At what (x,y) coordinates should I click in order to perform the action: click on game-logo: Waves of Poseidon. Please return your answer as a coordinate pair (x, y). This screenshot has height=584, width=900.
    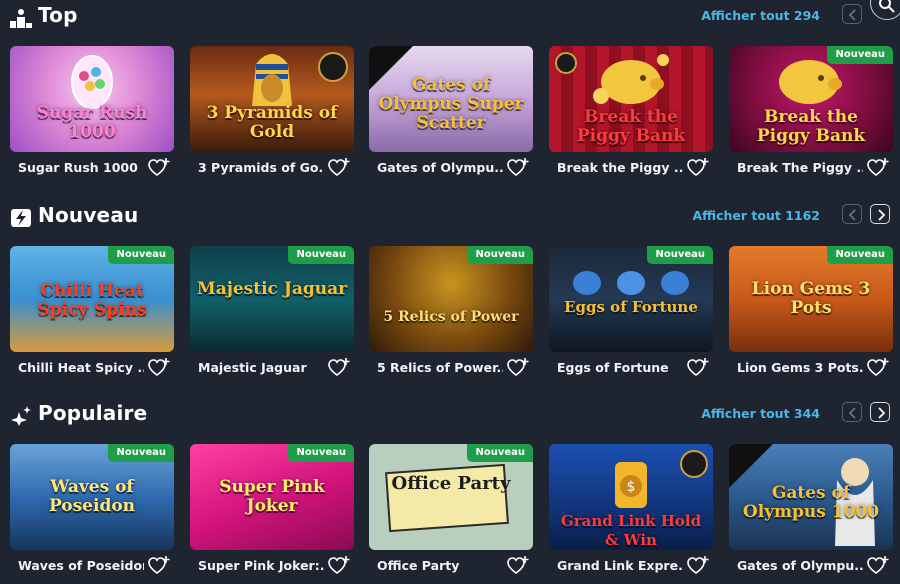
    Looking at the image, I should click on (92, 496).